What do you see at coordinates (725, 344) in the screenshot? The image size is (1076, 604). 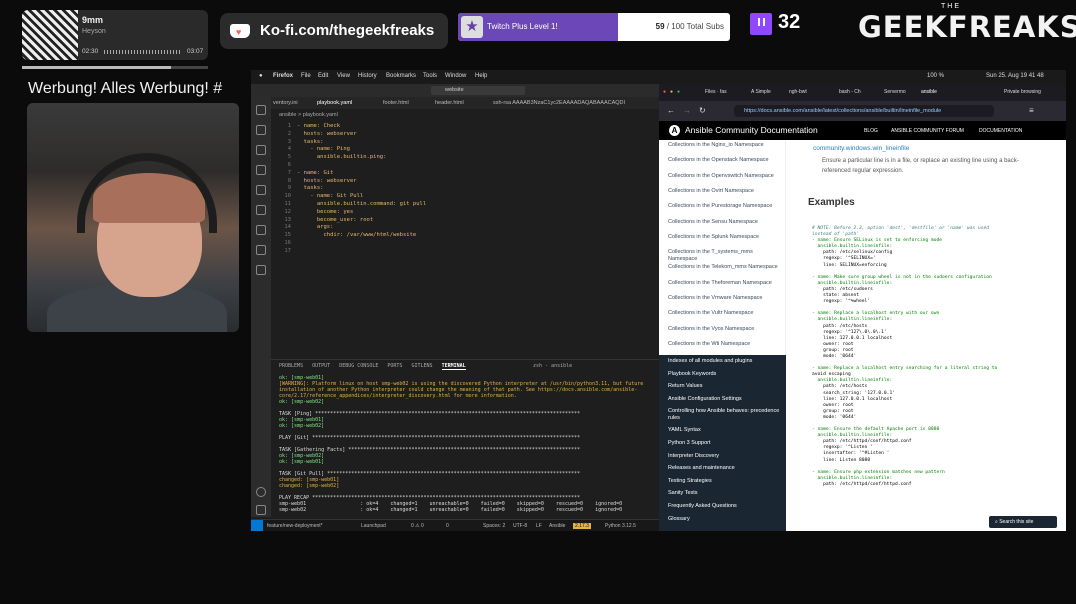 I see `sidebar-link: Collections in the Wti Namespace` at bounding box center [725, 344].